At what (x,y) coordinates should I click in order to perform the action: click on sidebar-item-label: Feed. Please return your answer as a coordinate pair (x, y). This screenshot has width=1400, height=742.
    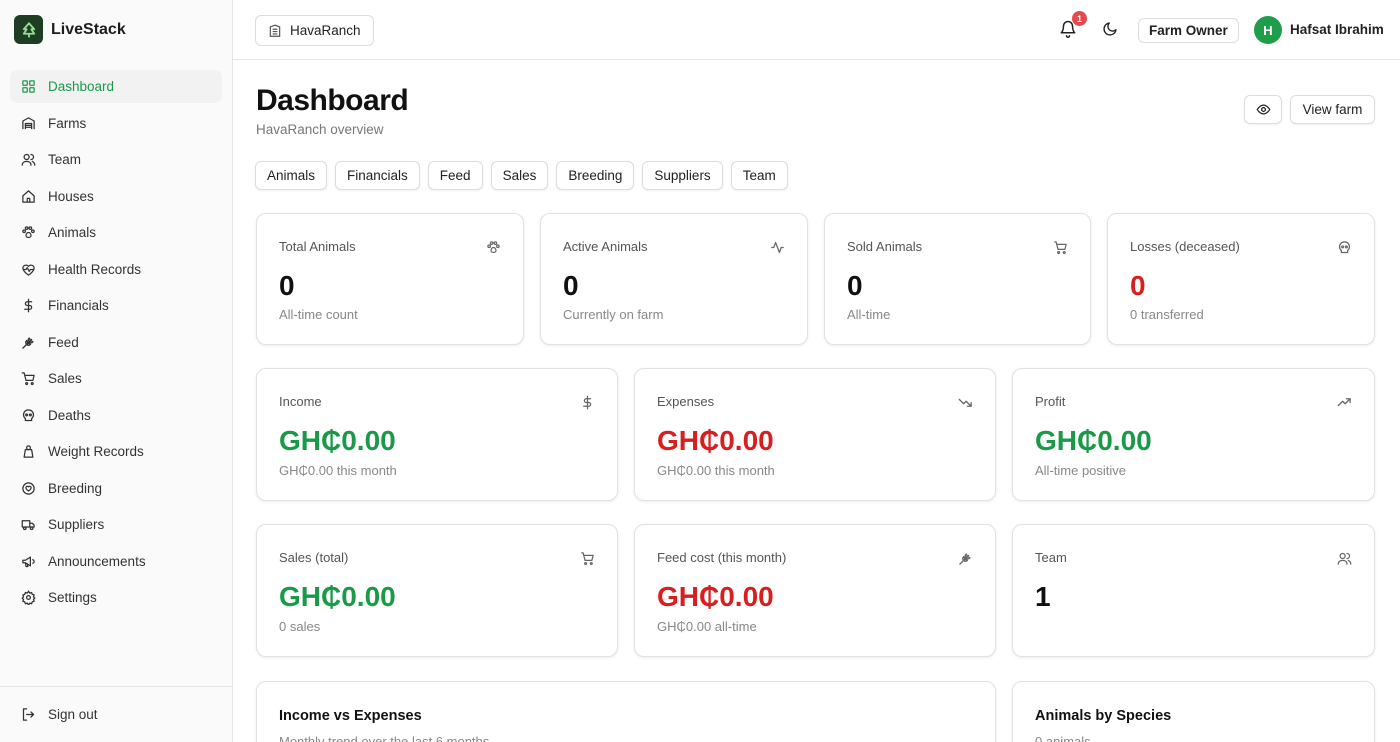
    Looking at the image, I should click on (63, 342).